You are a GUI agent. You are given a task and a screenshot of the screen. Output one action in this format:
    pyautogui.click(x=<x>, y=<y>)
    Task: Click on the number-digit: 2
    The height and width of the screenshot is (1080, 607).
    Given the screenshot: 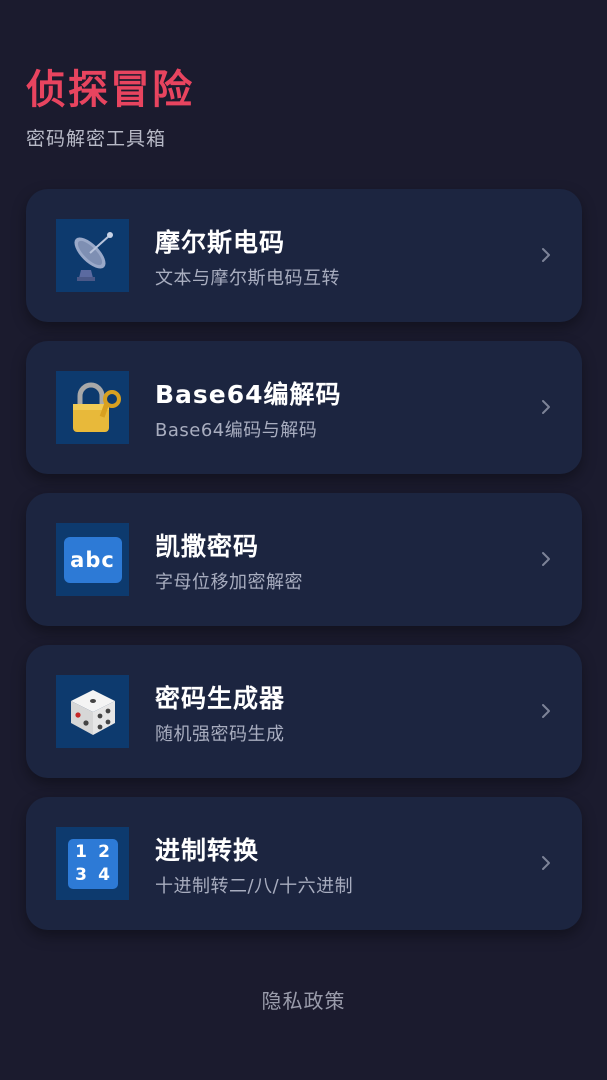 What is the action you would take?
    pyautogui.click(x=104, y=852)
    